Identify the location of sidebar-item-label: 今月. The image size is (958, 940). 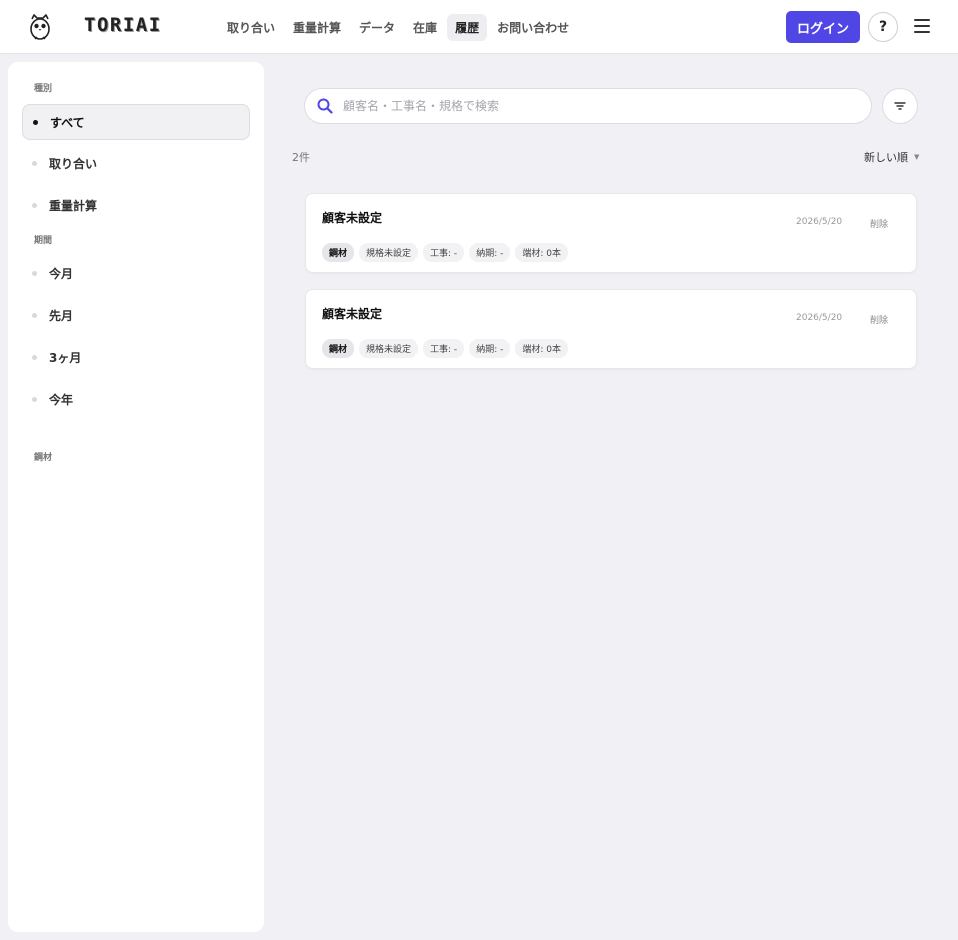
(61, 273).